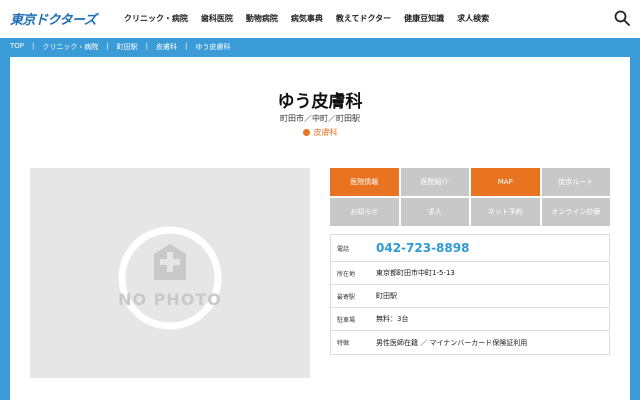  What do you see at coordinates (363, 18) in the screenshot?
I see `nav-ask-doctor: 教えてドクター` at bounding box center [363, 18].